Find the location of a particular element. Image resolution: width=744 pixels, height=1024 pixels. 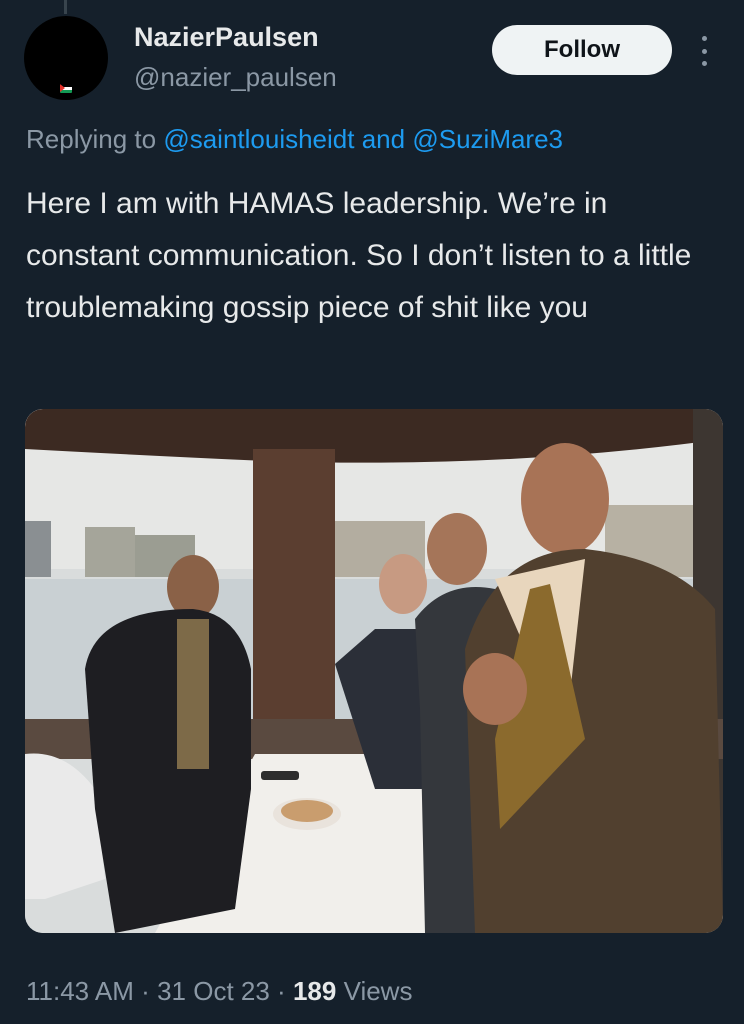

tweet-date: 31 Oct 23 is located at coordinates (213, 991).